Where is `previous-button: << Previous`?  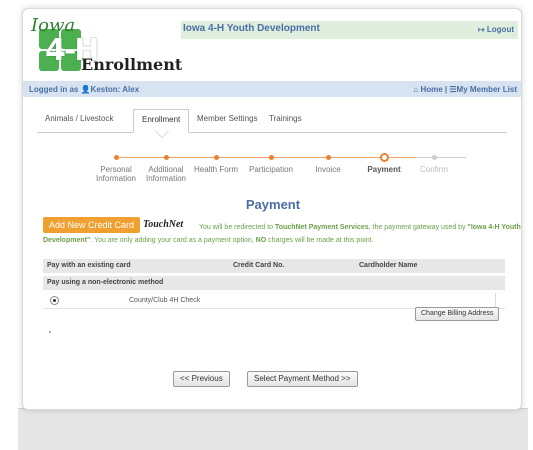
previous-button: << Previous is located at coordinates (201, 379).